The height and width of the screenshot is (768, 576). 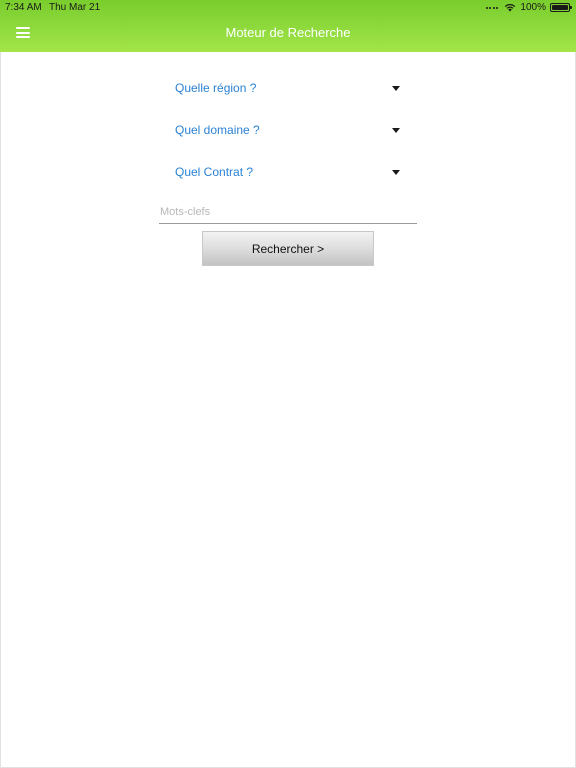 What do you see at coordinates (23, 7) in the screenshot?
I see `status-time: 7:34 AM` at bounding box center [23, 7].